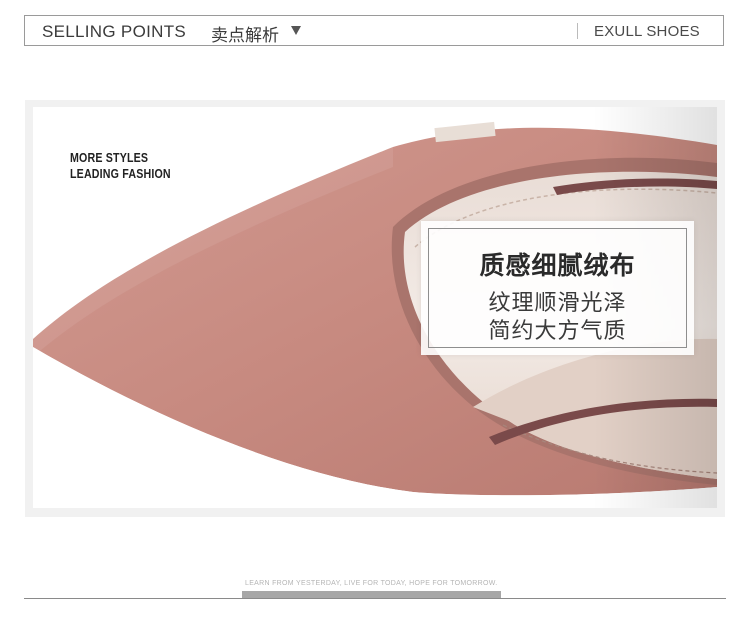  Describe the element at coordinates (371, 594) in the screenshot. I see `footer-bar` at that location.